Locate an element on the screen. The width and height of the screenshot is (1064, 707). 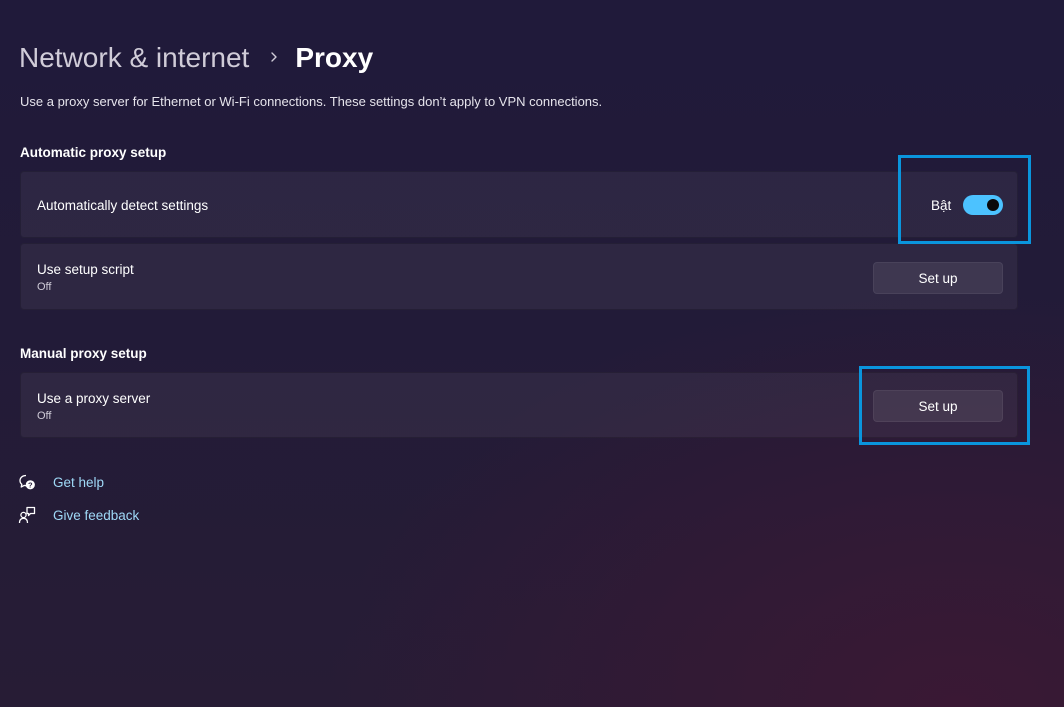
feedback-icon is located at coordinates (27, 515).